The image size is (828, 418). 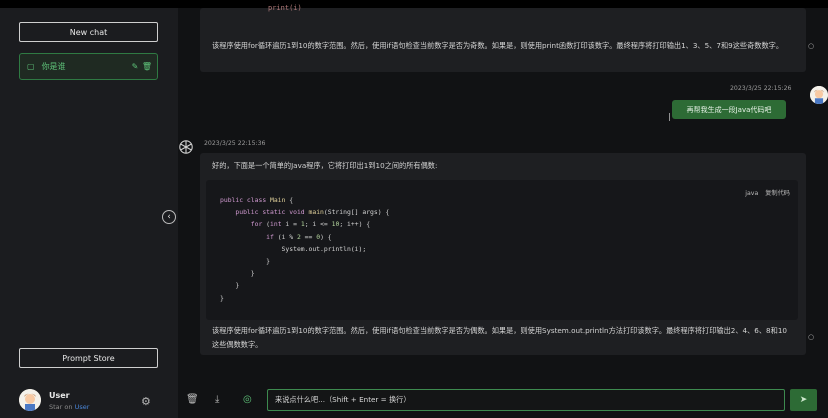 What do you see at coordinates (293, 248) in the screenshot?
I see `code-line: System.out.println(i);` at bounding box center [293, 248].